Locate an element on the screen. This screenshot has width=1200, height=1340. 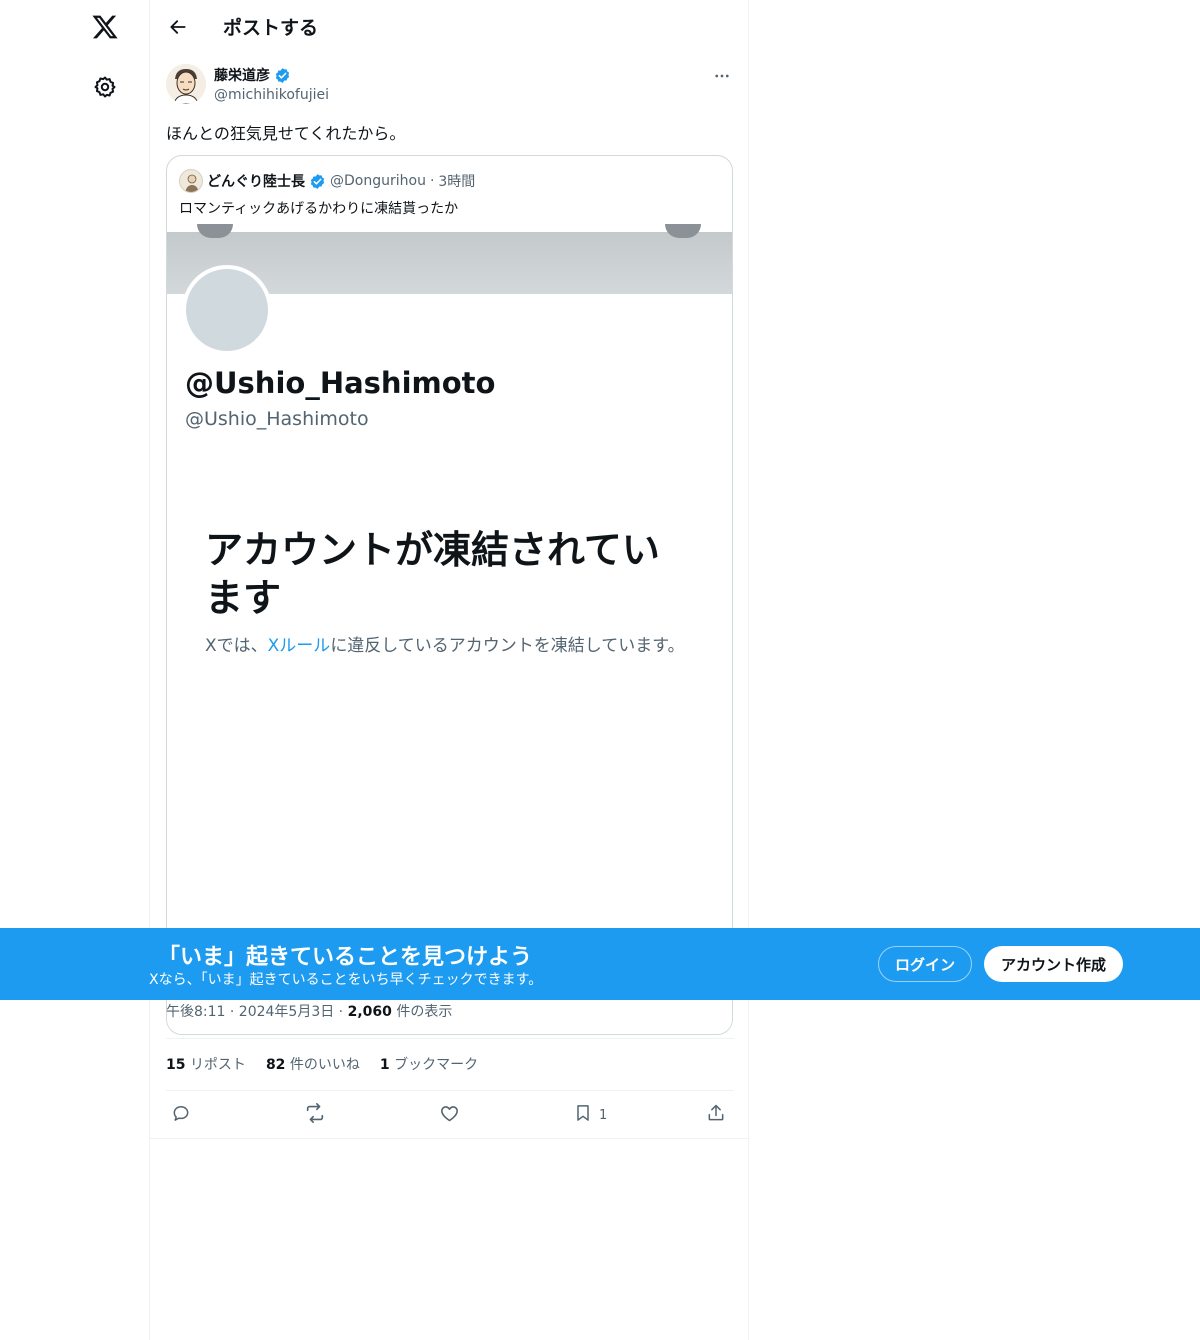
suspended-title: アカウントが凍結されています is located at coordinates (432, 574).